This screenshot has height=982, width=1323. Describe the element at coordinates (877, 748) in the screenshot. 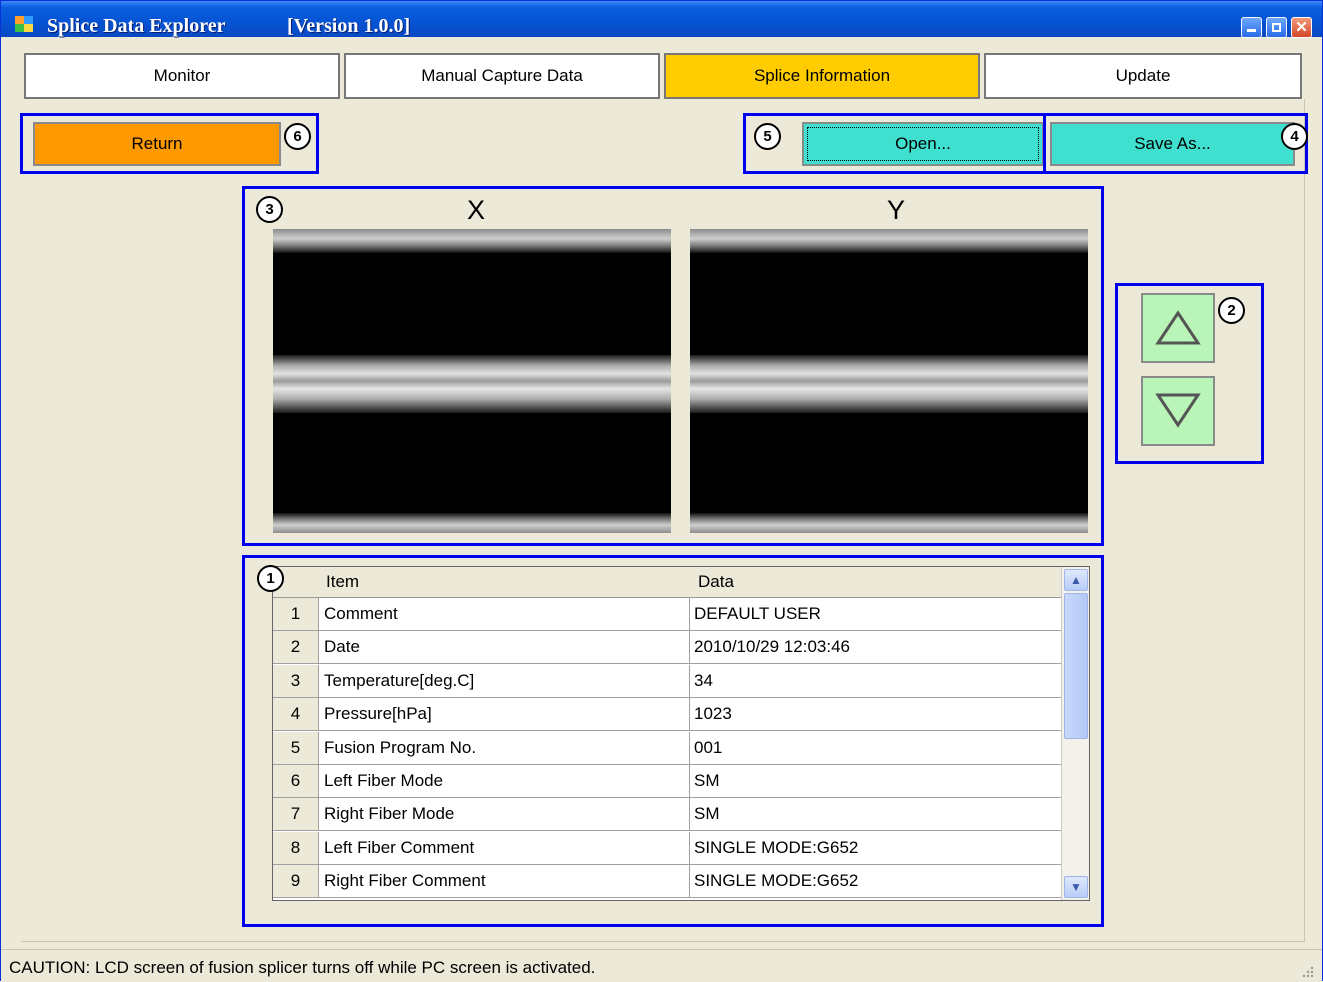

I see `data-cell: 001` at that location.